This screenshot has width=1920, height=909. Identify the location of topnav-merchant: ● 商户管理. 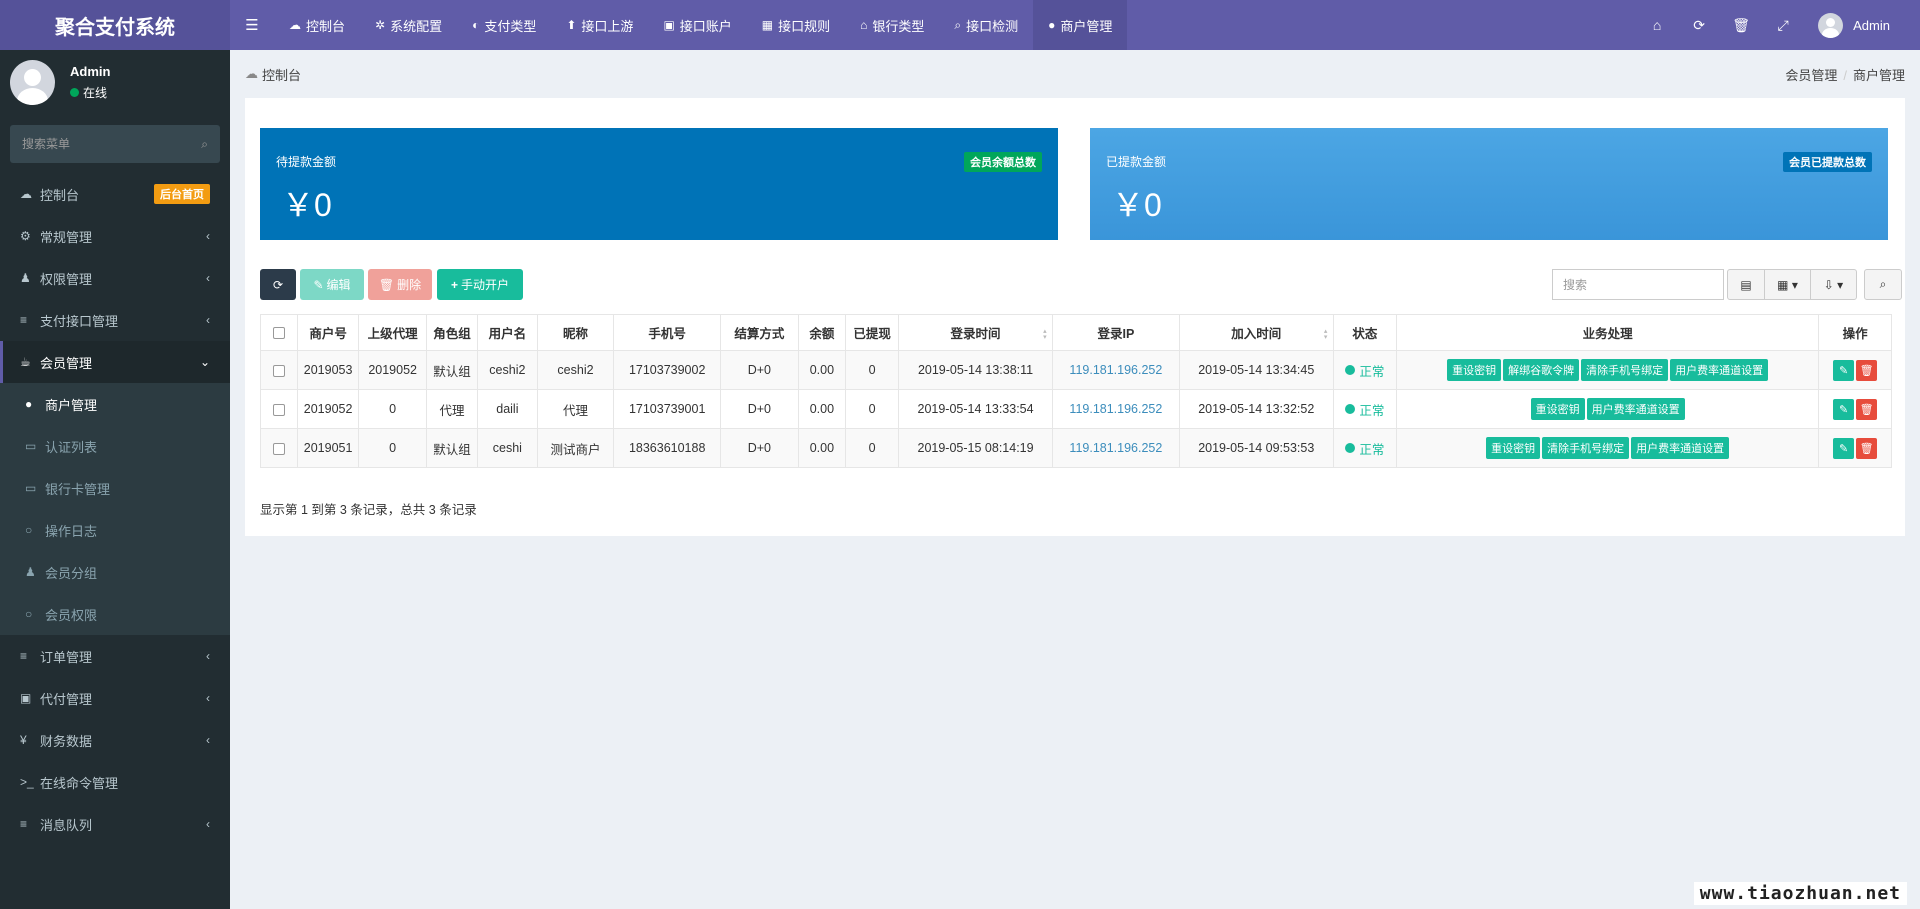
(1080, 25).